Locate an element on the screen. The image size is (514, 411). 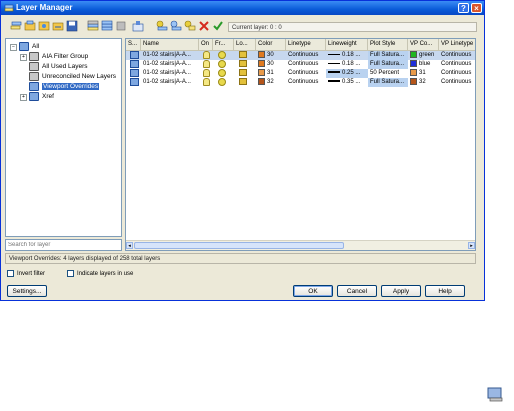
title-bar: Layer Manager ? × is located at coordinates (242, 8).